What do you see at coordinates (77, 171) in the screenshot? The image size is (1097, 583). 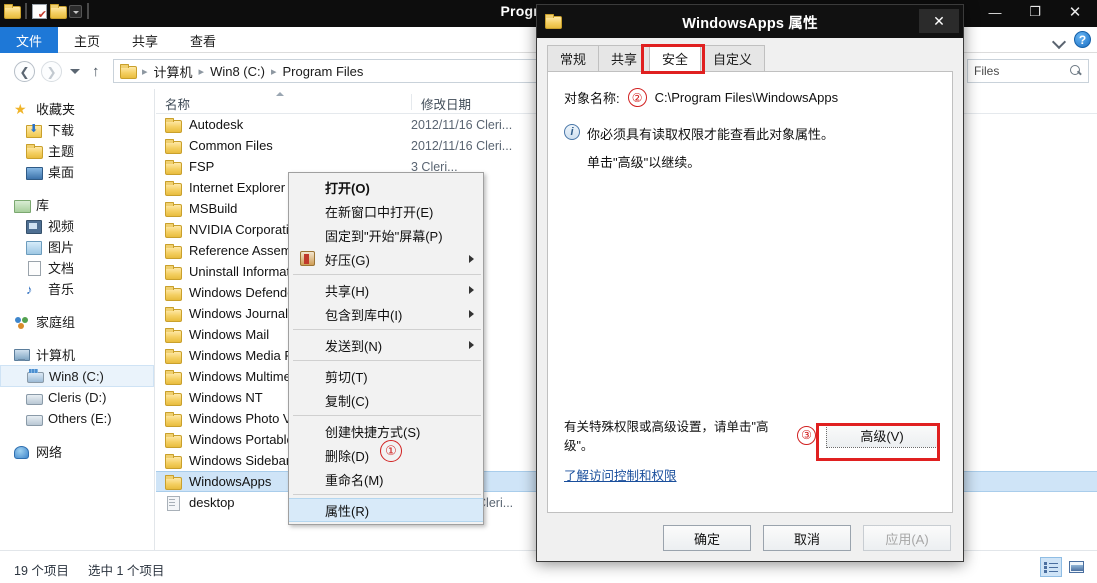 I see `sidebar-item-desktop: 桌面` at bounding box center [77, 171].